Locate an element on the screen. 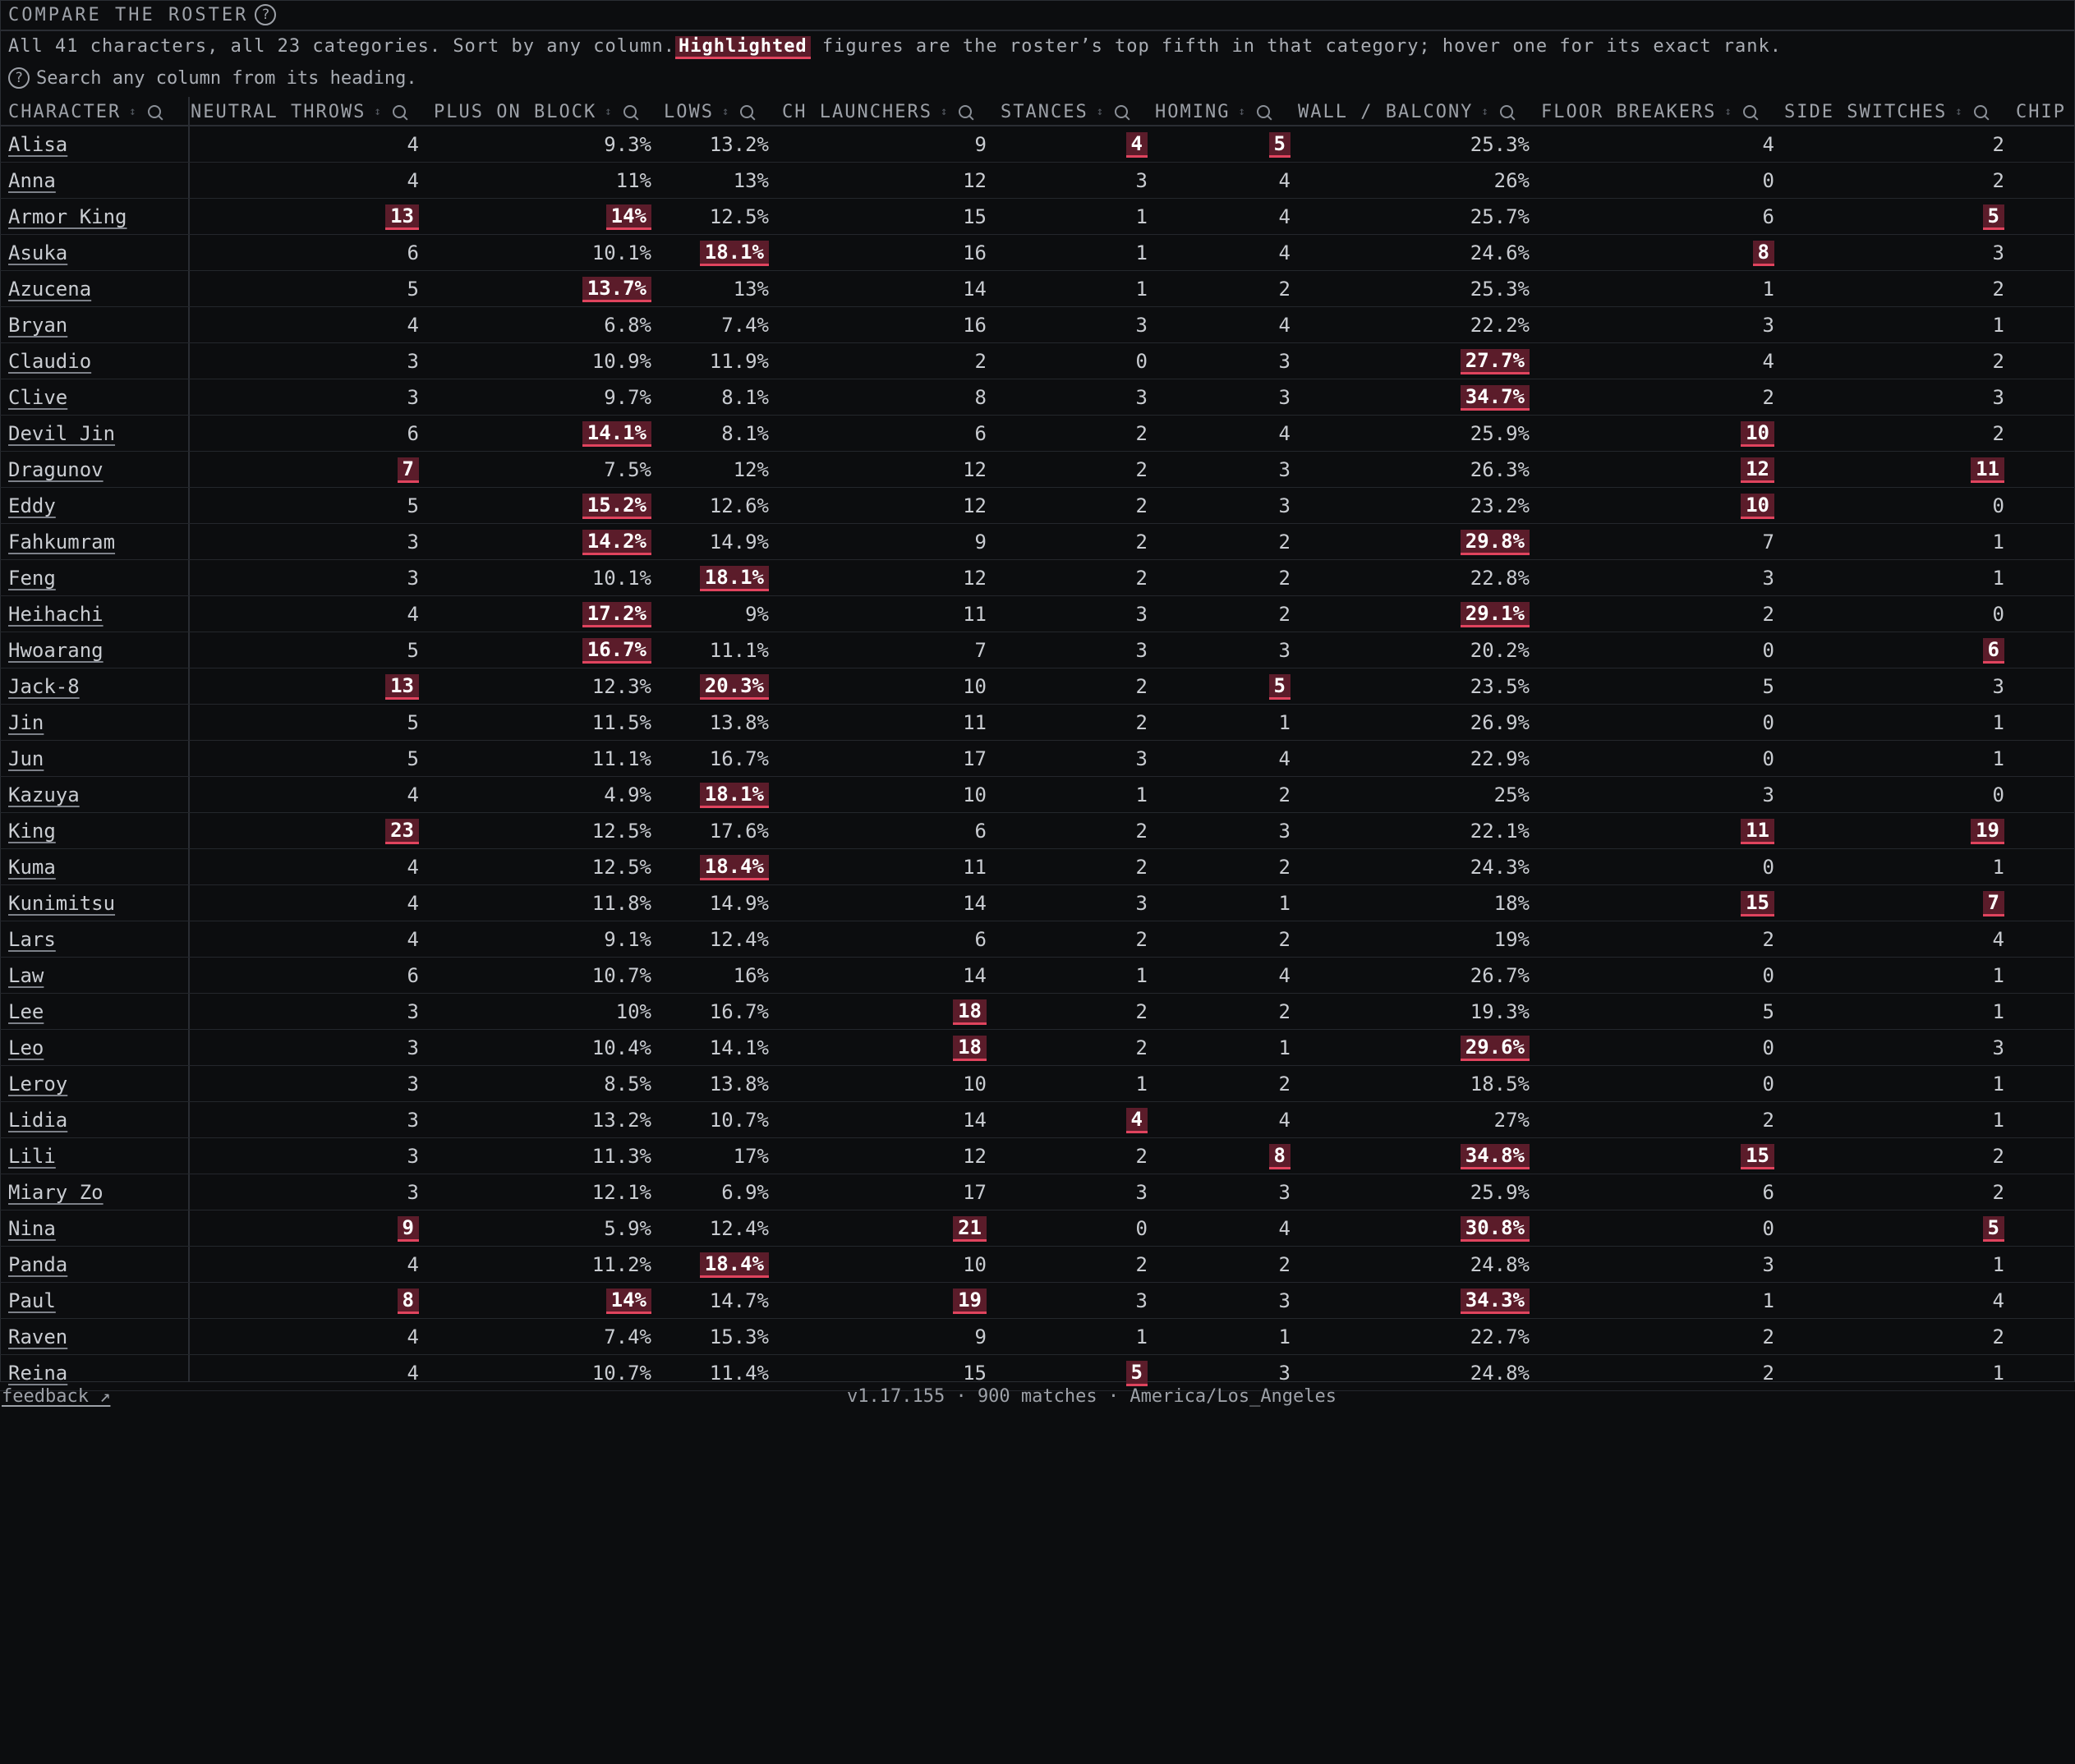 Image resolution: width=2075 pixels, height=1764 pixels. highlighted-value: 34.8% is located at coordinates (1495, 1156).